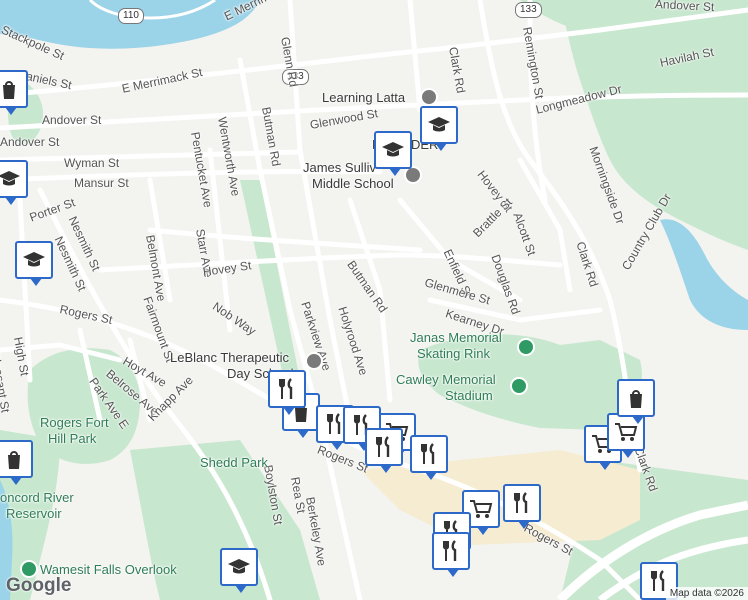 The width and height of the screenshot is (748, 600). What do you see at coordinates (469, 395) in the screenshot?
I see `poi-stadium-line2: Stadium` at bounding box center [469, 395].